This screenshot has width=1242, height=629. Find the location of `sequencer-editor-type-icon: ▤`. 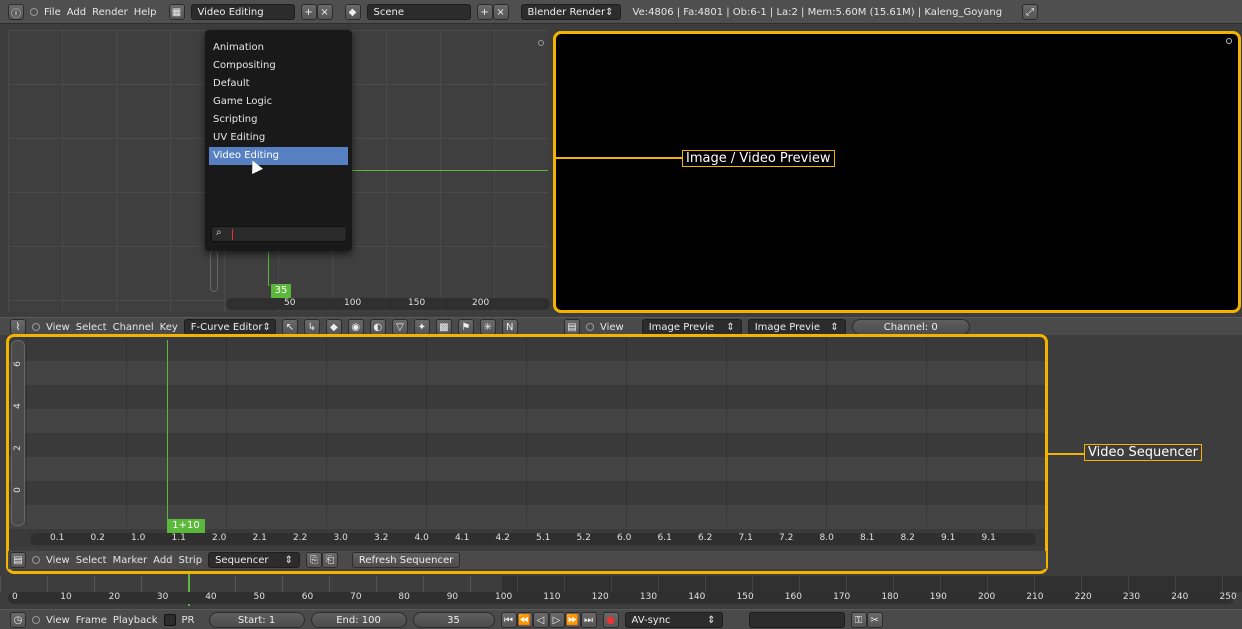

sequencer-editor-type-icon: ▤ is located at coordinates (572, 327).